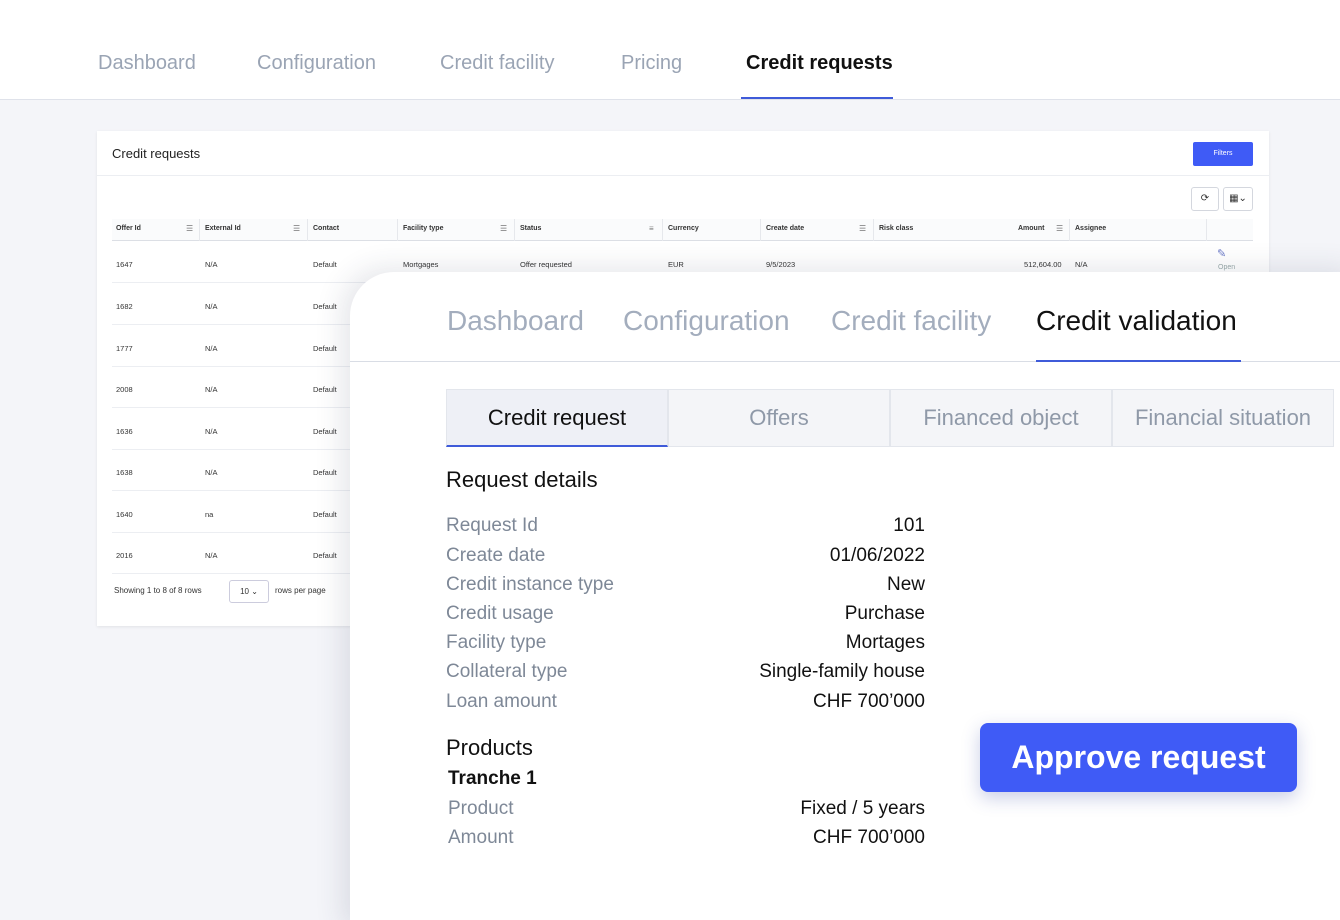 The height and width of the screenshot is (920, 1340). Describe the element at coordinates (316, 63) in the screenshot. I see `bg-tab-configuration: Configuration` at that location.